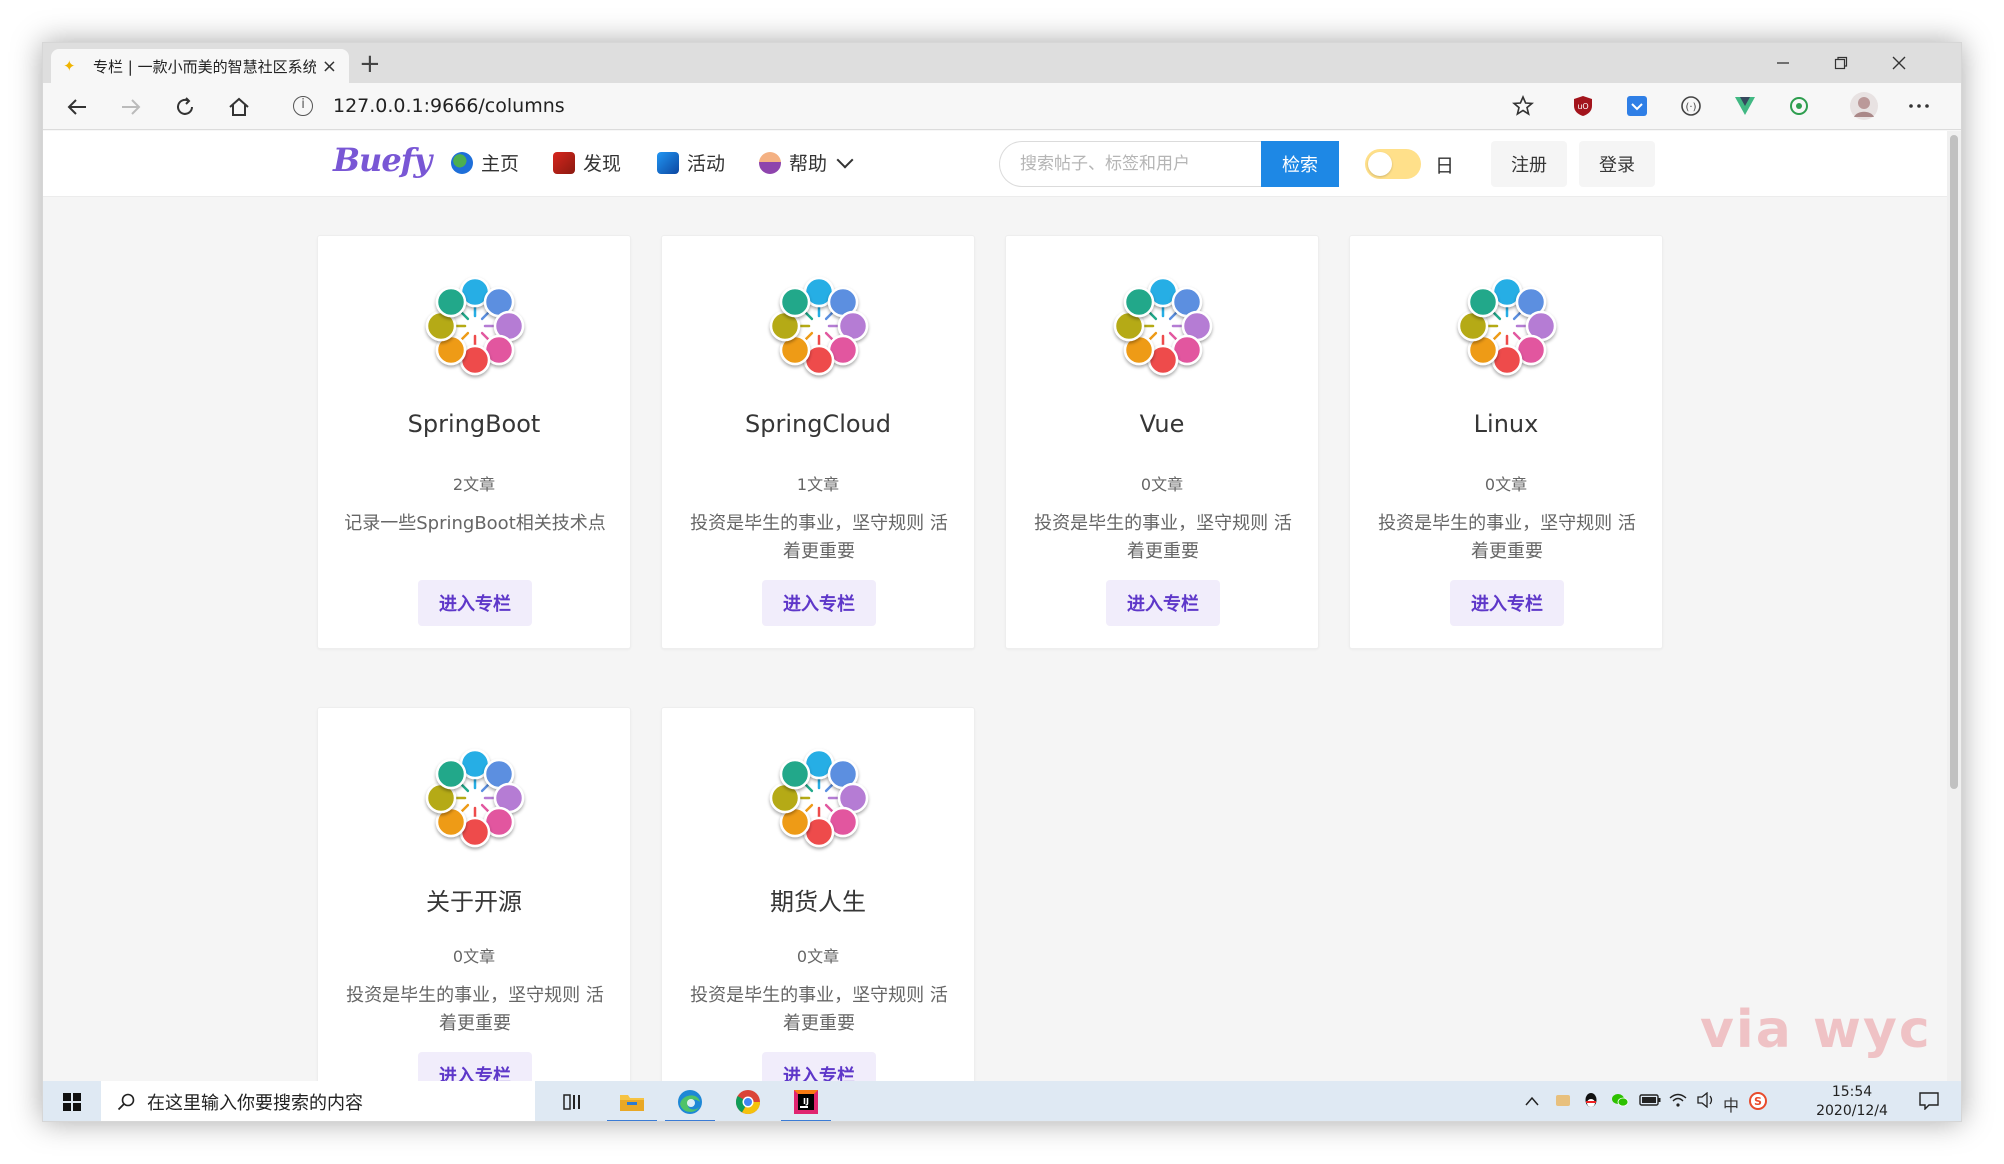  I want to click on minimize-icon, so click(1783, 63).